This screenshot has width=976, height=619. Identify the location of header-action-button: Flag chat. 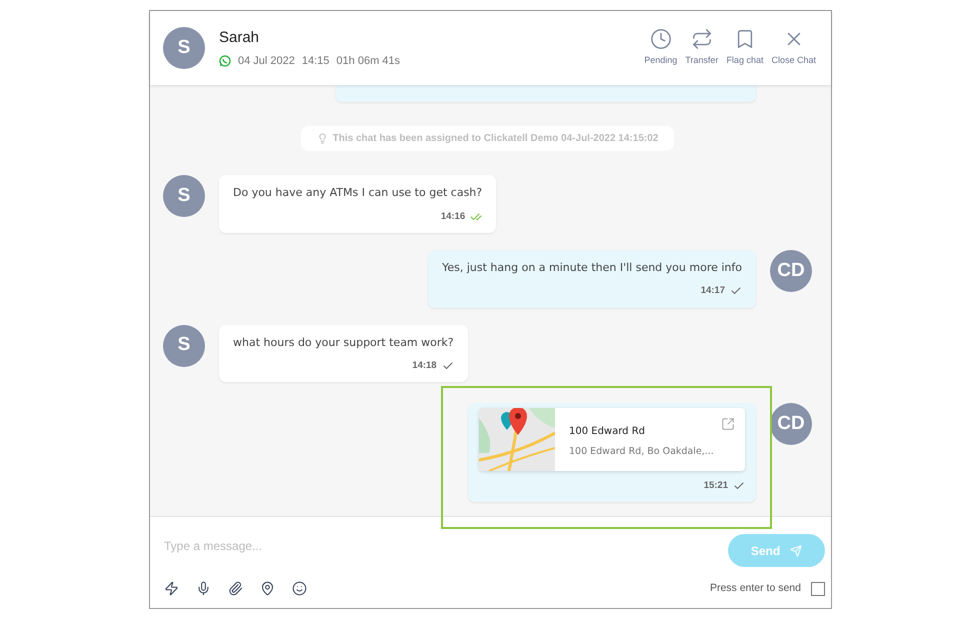
(745, 48).